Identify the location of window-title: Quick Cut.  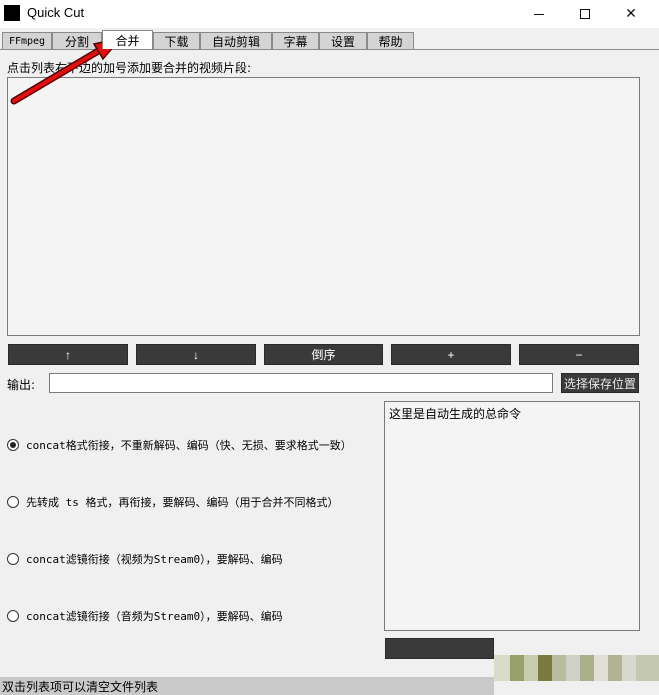
(56, 12).